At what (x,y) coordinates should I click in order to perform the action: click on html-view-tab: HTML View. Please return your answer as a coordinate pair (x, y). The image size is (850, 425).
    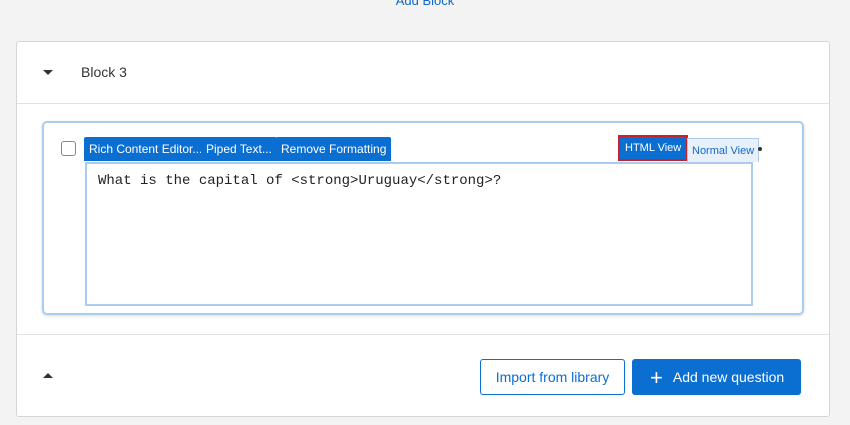
    Looking at the image, I should click on (653, 148).